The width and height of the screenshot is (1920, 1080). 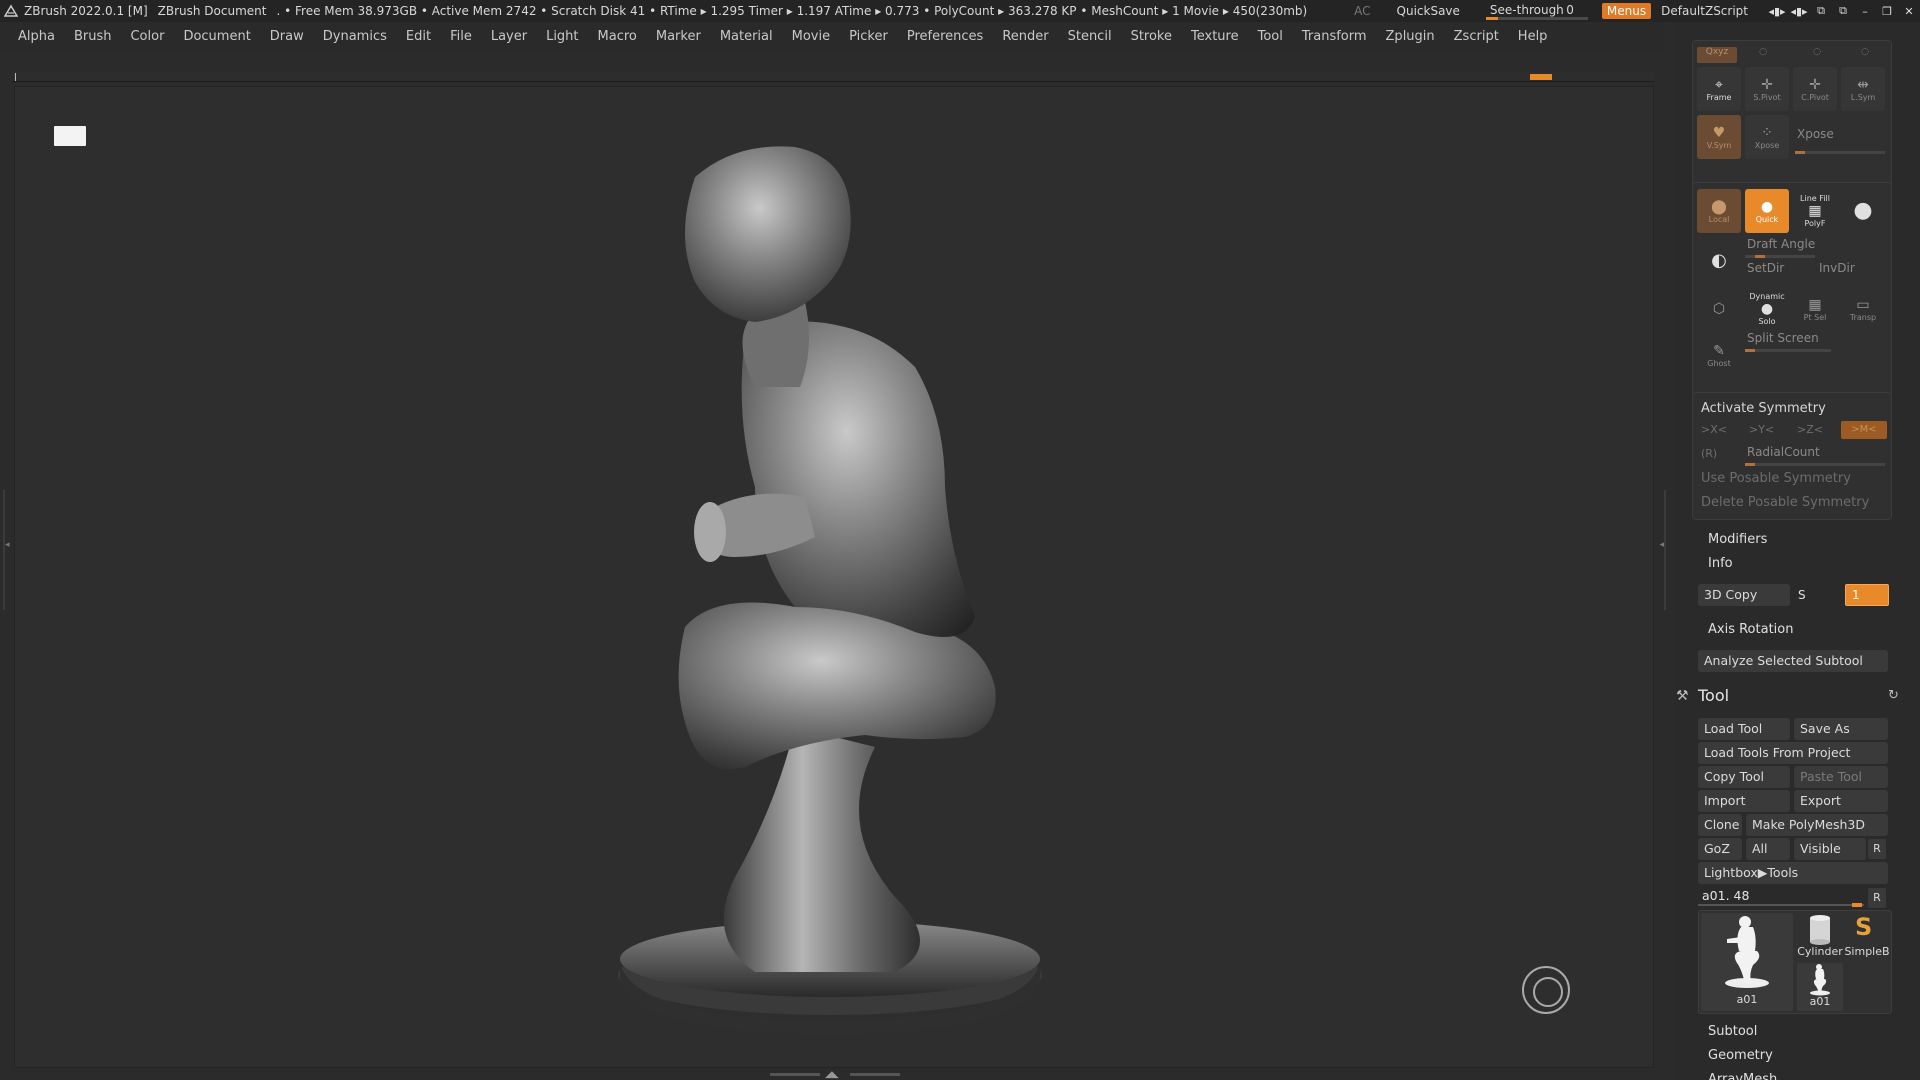 What do you see at coordinates (1744, 595) in the screenshot?
I see `3d-copy-button: 3D Copy` at bounding box center [1744, 595].